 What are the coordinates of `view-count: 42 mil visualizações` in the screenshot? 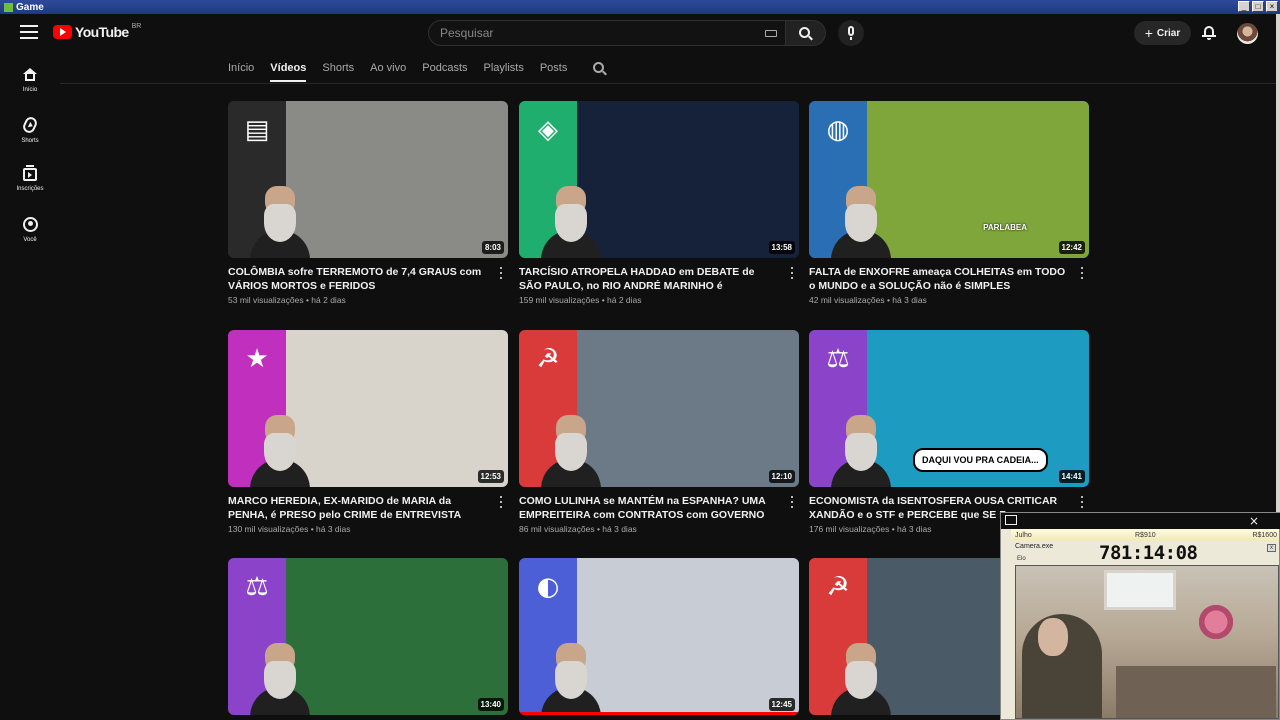 It's located at (847, 300).